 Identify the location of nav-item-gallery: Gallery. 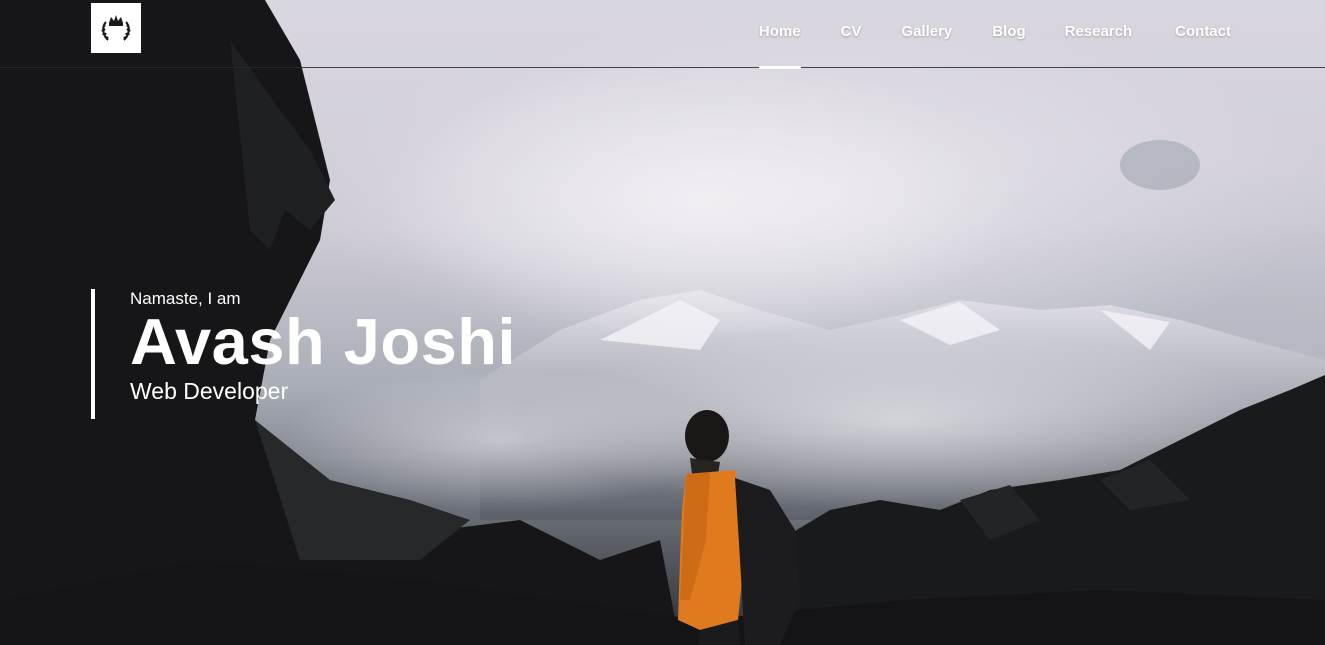
(926, 34).